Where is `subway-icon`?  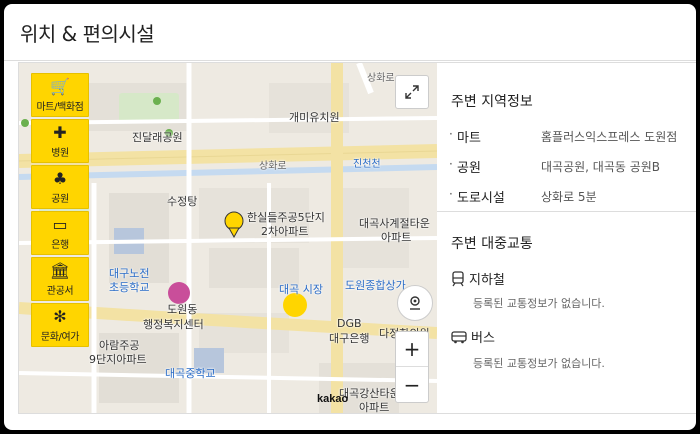
subway-icon is located at coordinates (458, 278).